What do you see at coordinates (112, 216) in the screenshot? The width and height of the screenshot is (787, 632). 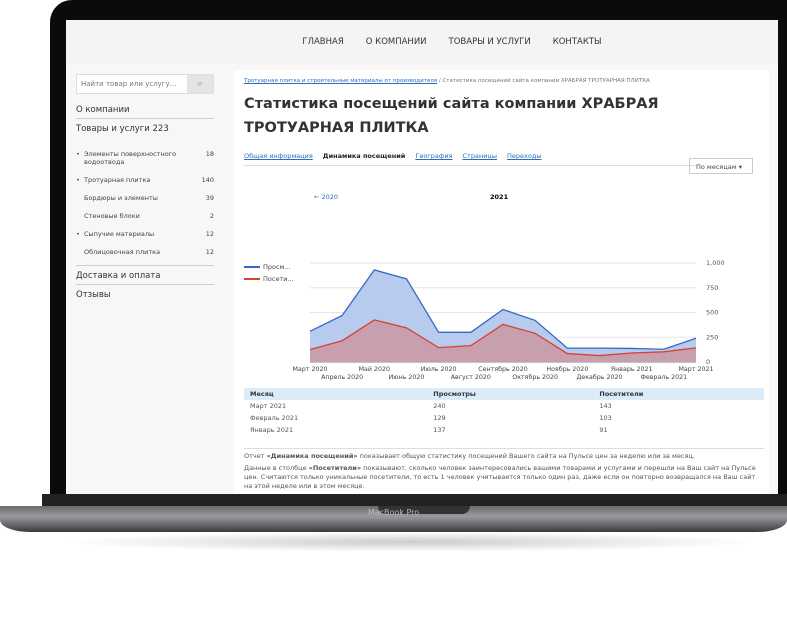 I see `subitem-label: Стеновые блоки` at bounding box center [112, 216].